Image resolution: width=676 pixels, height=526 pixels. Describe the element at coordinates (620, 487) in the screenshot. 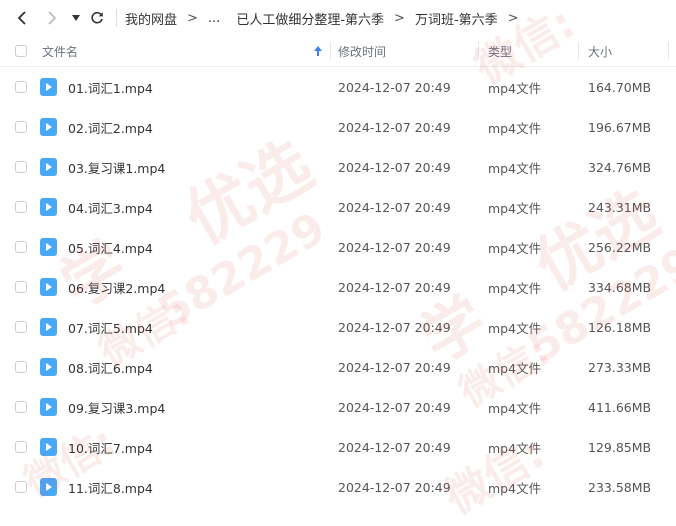

I see `file-size: 233.58MB` at that location.